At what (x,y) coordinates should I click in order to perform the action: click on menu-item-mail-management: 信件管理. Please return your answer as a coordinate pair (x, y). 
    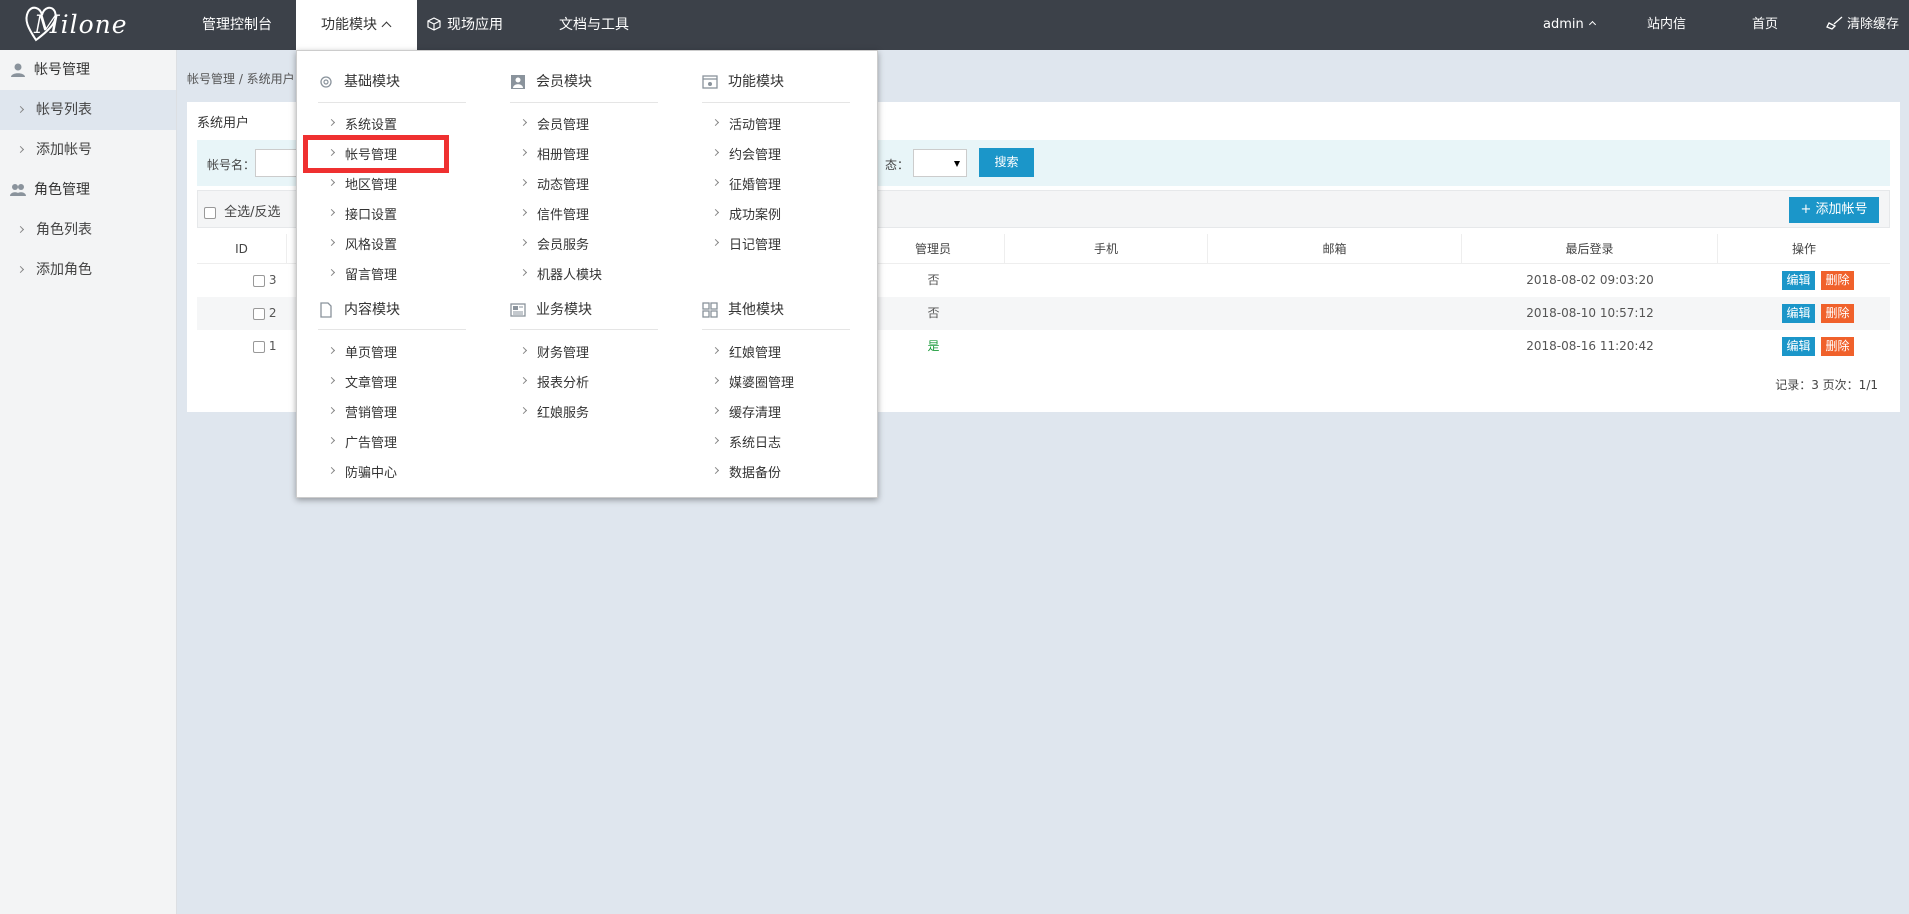
    Looking at the image, I should click on (554, 213).